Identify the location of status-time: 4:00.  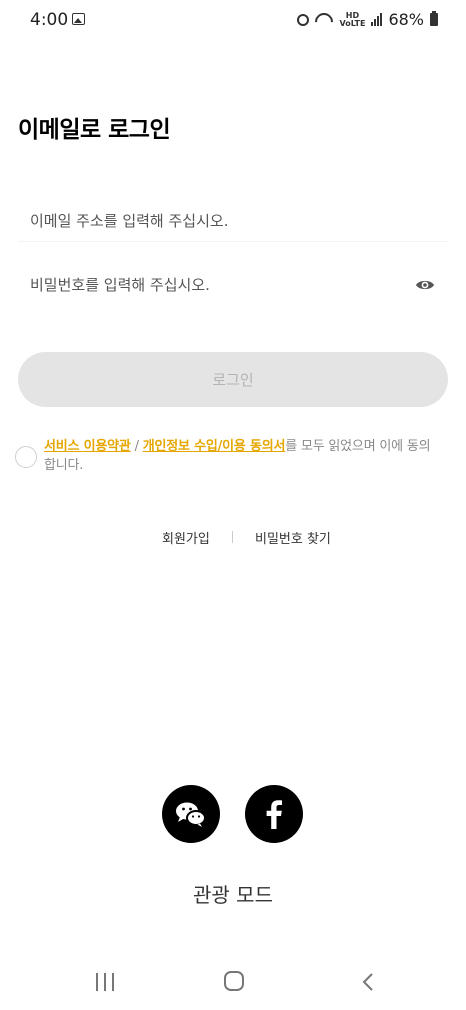
(49, 20).